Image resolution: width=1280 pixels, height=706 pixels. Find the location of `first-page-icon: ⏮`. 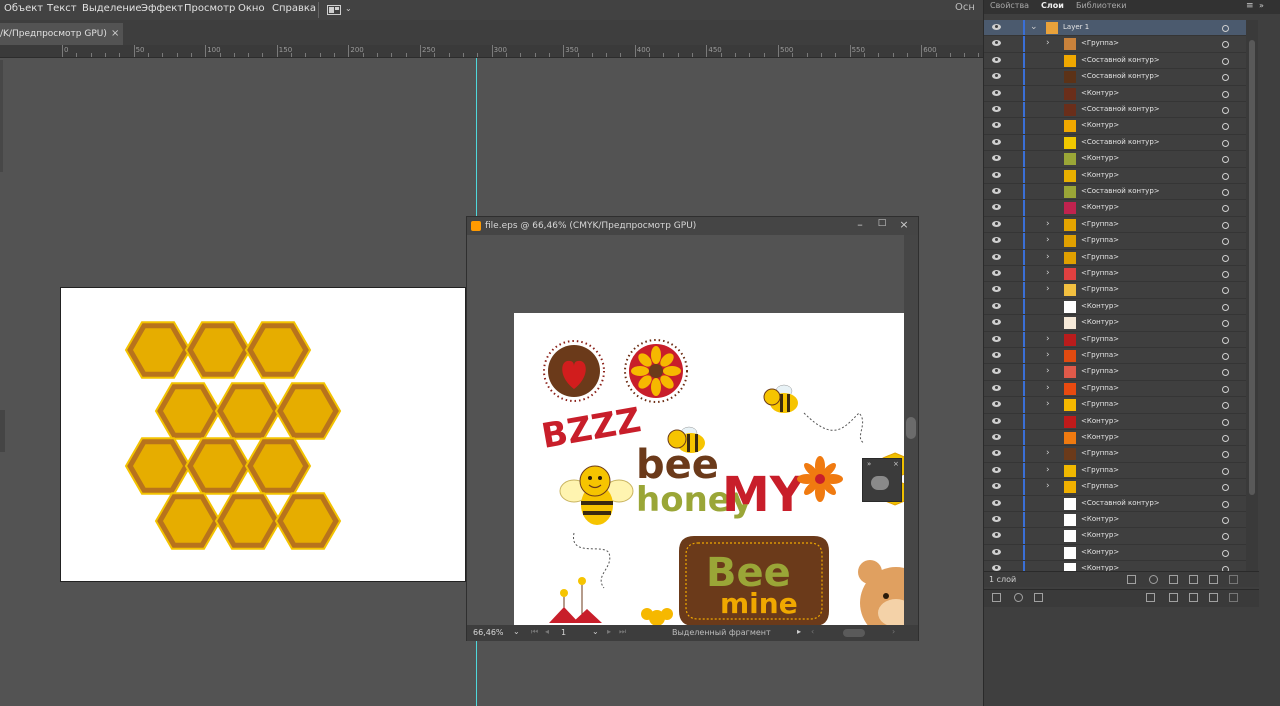

first-page-icon: ⏮ is located at coordinates (534, 632).